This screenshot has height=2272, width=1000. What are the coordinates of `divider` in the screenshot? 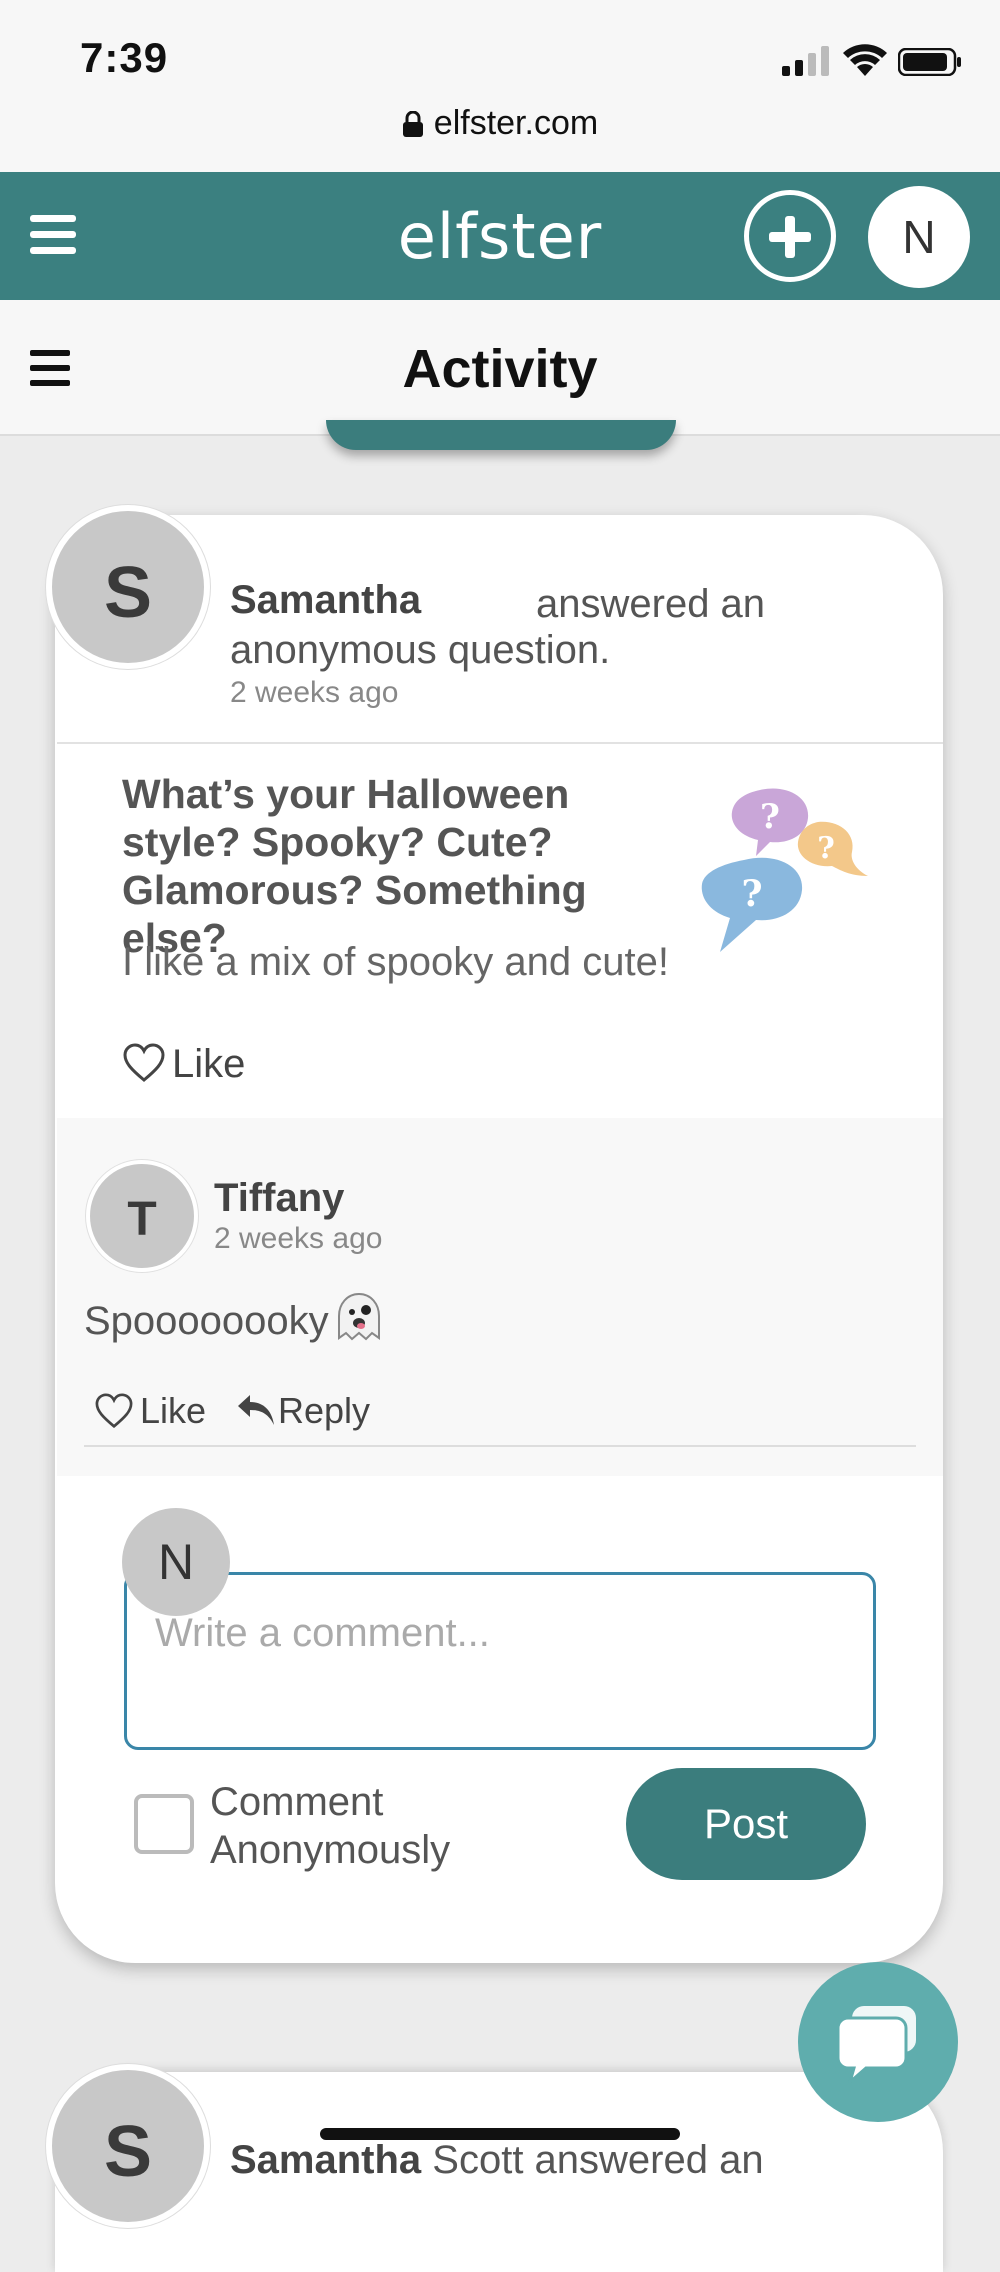 It's located at (500, 743).